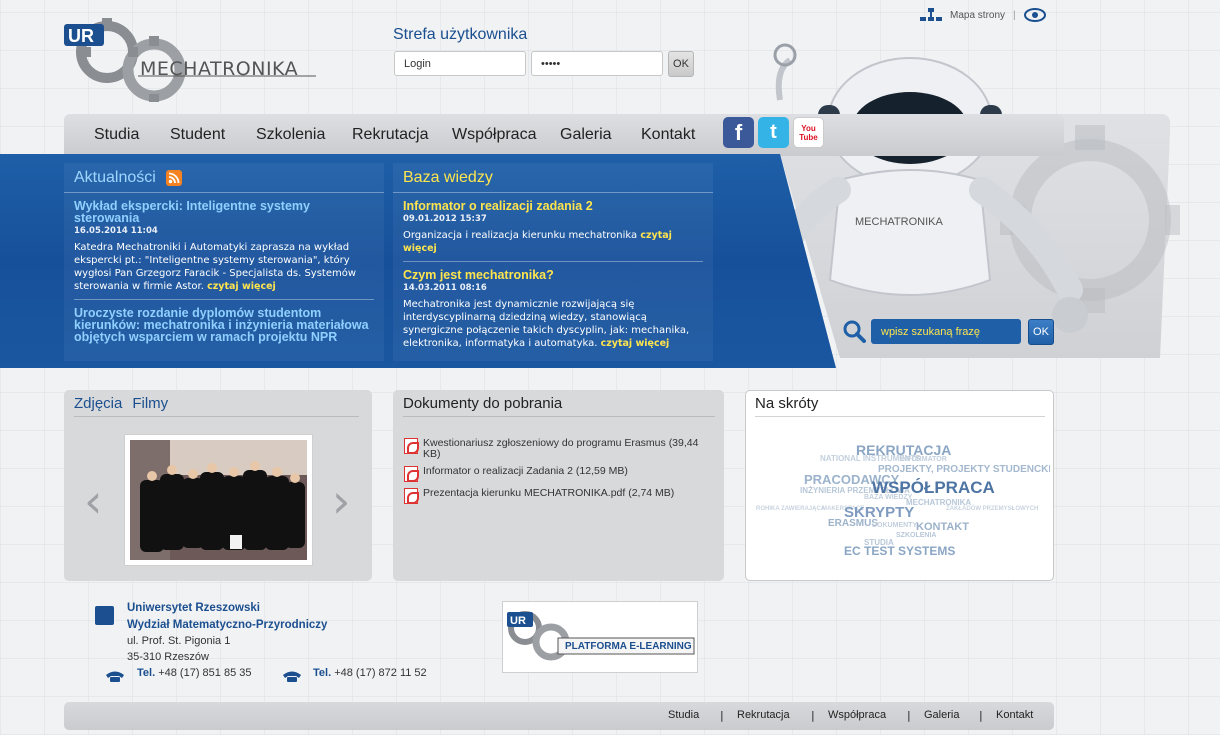 The height and width of the screenshot is (735, 1220). Describe the element at coordinates (341, 501) in the screenshot. I see `gallery-next-button: ›` at that location.